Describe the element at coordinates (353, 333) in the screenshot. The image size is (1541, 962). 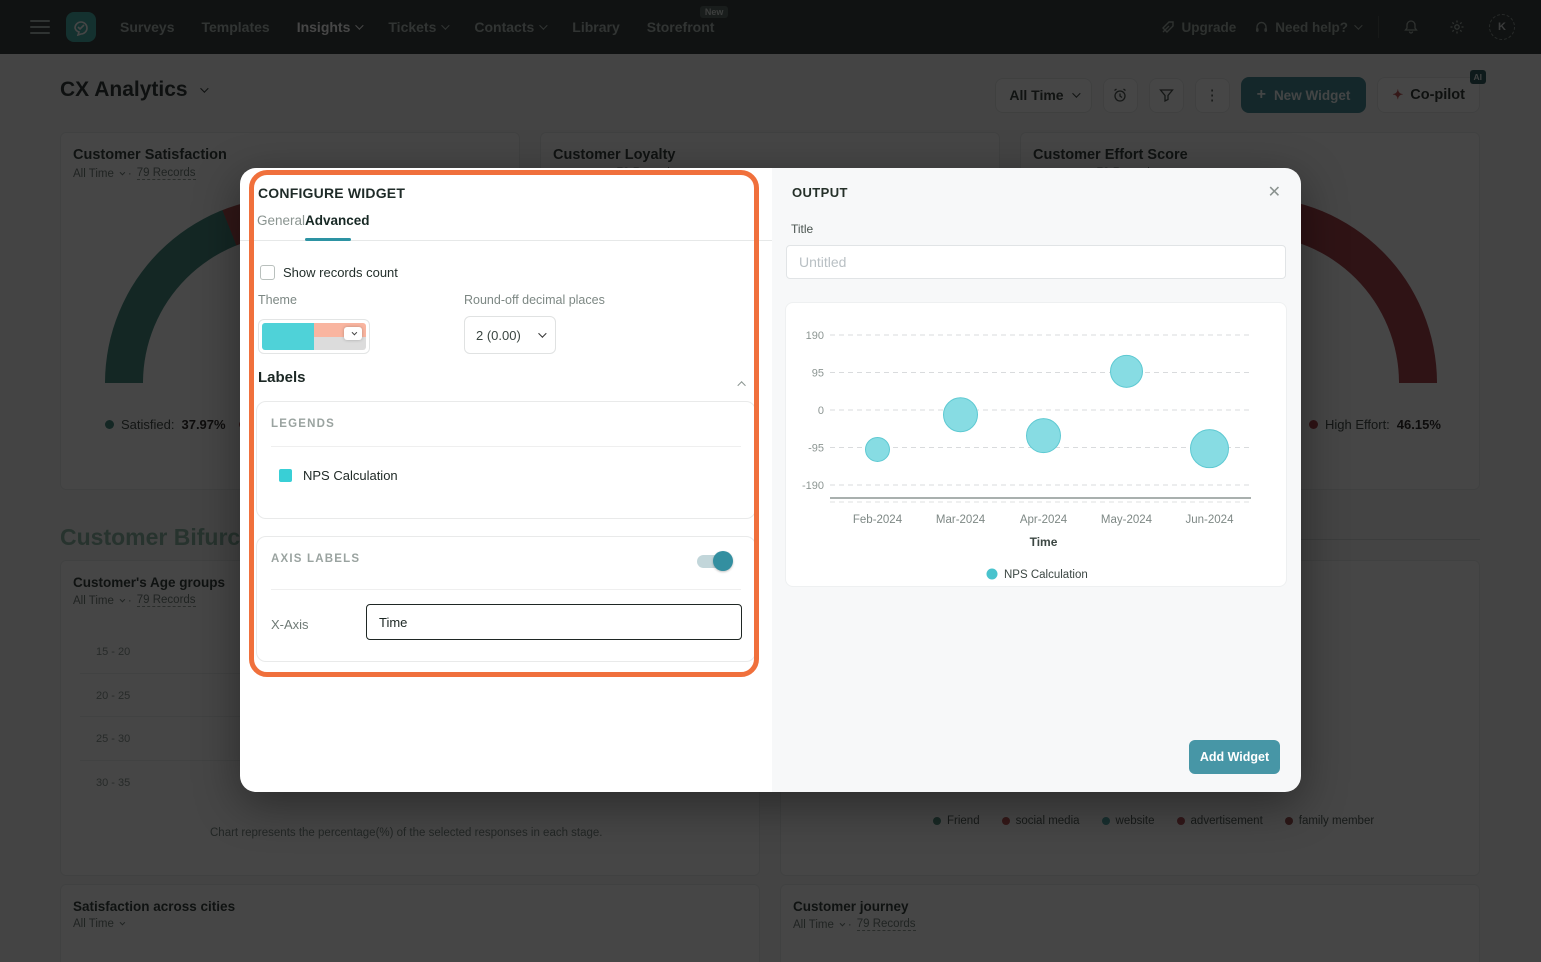
I see `theme-dropdown-caret` at that location.